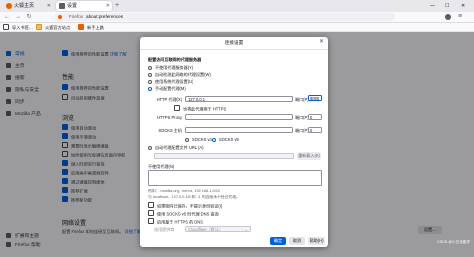 Image resolution: width=474 pixels, height=257 pixels. I want to click on url-prefix: Firefox, so click(76, 16).